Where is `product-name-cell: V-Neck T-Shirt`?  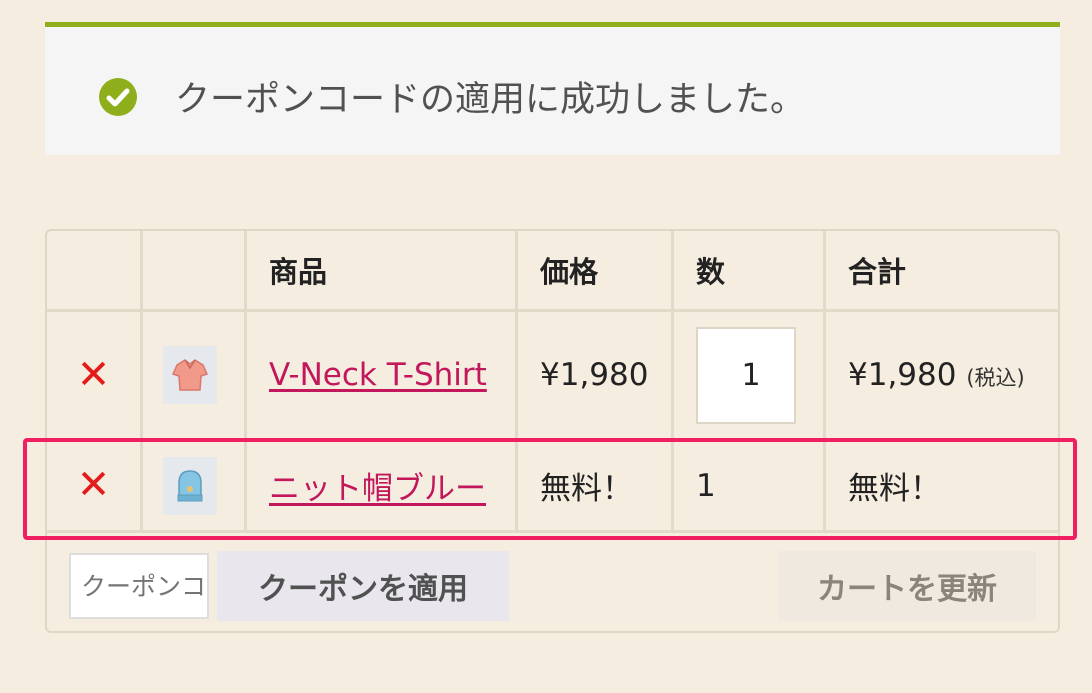
product-name-cell: V-Neck T-Shirt is located at coordinates (382, 376).